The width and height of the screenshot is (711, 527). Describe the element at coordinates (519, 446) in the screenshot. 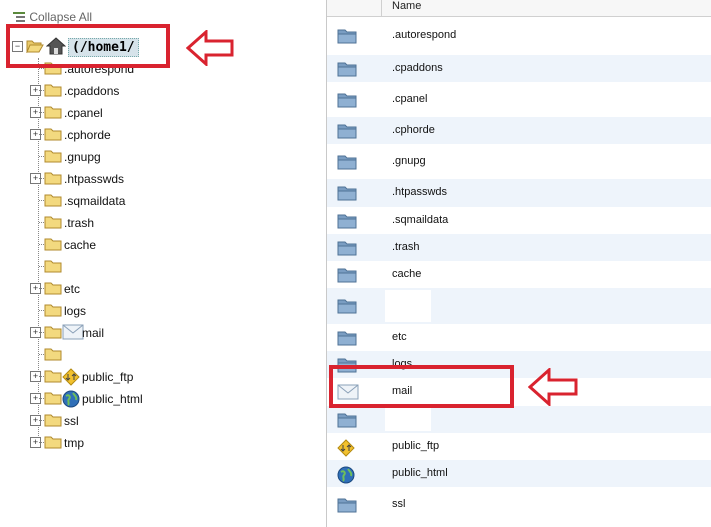

I see `file-row: public_ftp` at that location.